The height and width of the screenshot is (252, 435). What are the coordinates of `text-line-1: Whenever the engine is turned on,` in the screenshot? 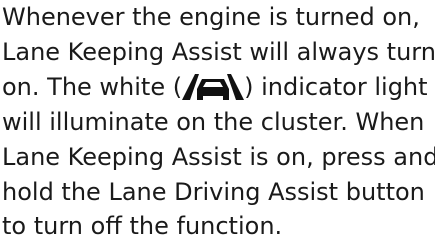 It's located at (211, 17).